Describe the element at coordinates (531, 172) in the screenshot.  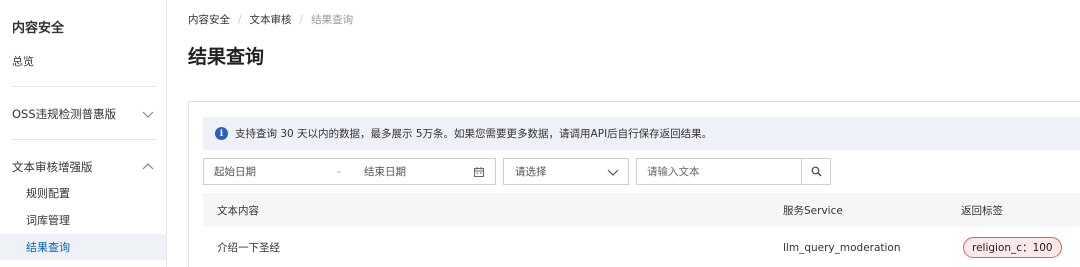
I see `select-value: 请选择` at that location.